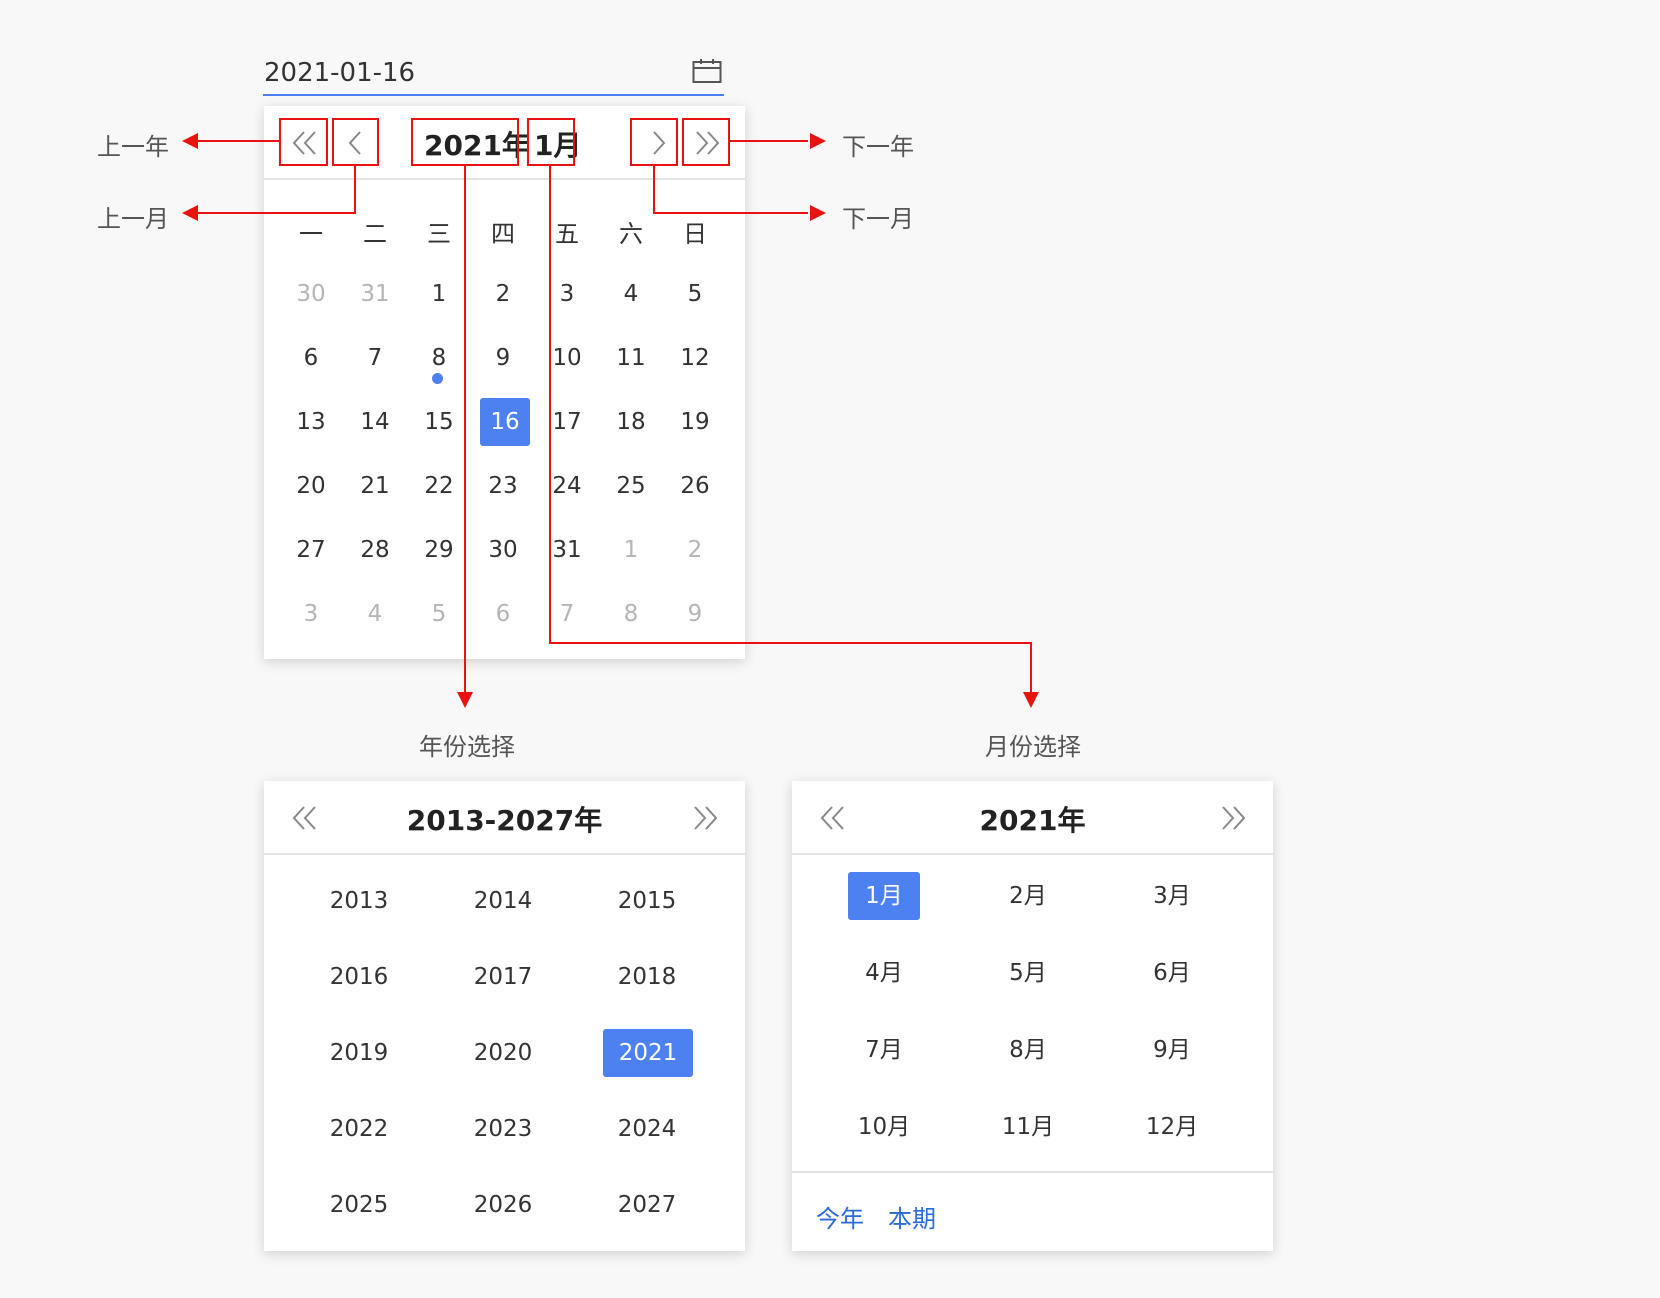  Describe the element at coordinates (133, 219) in the screenshot. I see `annotation-prev-month: 上一月` at that location.